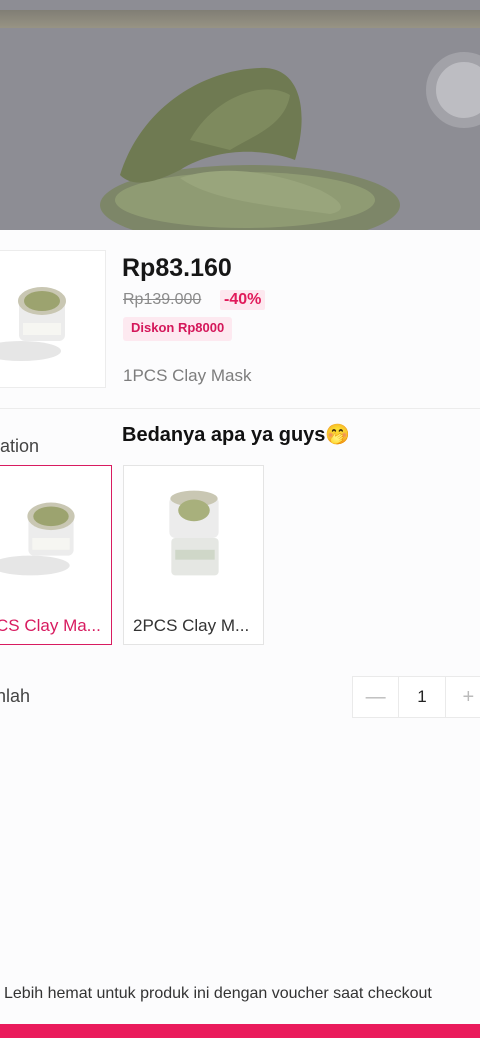 The width and height of the screenshot is (480, 1038). What do you see at coordinates (194, 533) in the screenshot?
I see `clay-jar-stack-icon` at bounding box center [194, 533].